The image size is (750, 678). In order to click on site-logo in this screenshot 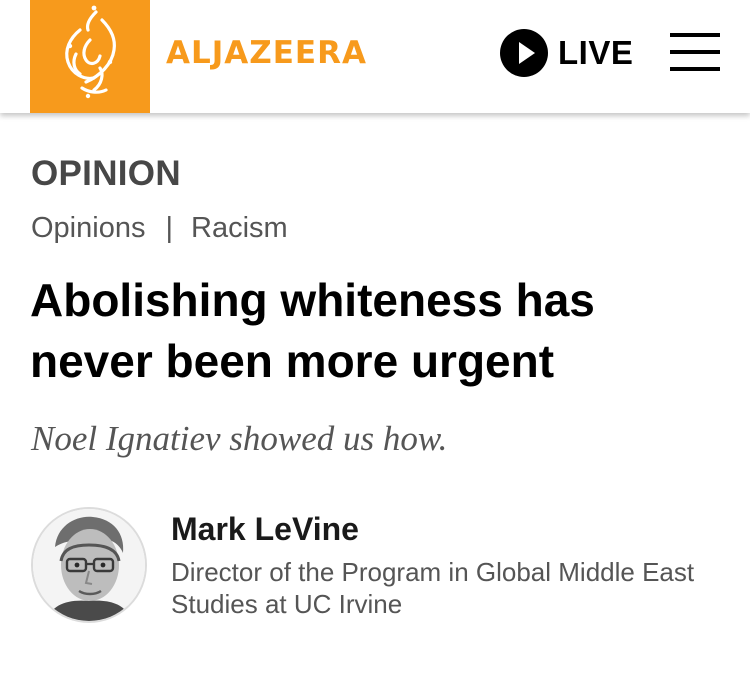, I will do `click(90, 56)`.